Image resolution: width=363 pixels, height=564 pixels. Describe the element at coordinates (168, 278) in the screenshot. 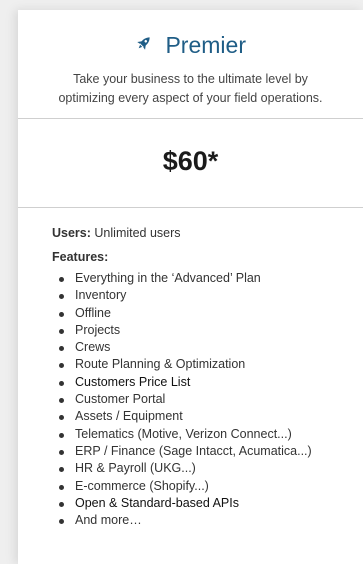

I see `feature-text: Everything in the ‘Advanced’ Plan` at that location.